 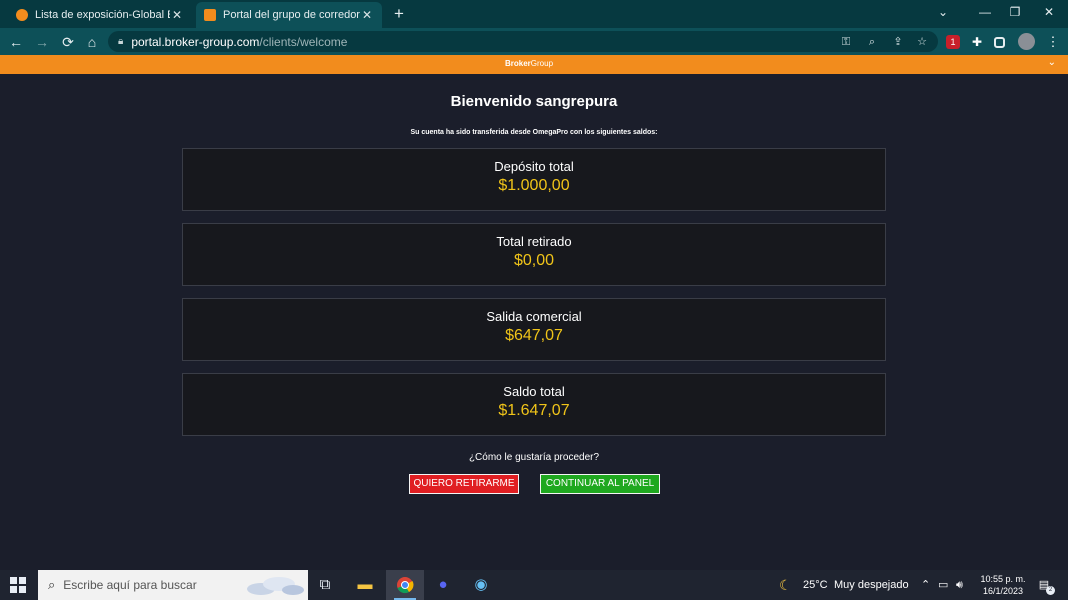 What do you see at coordinates (1003, 579) in the screenshot?
I see `clock-time: 10:55 p. m.` at bounding box center [1003, 579].